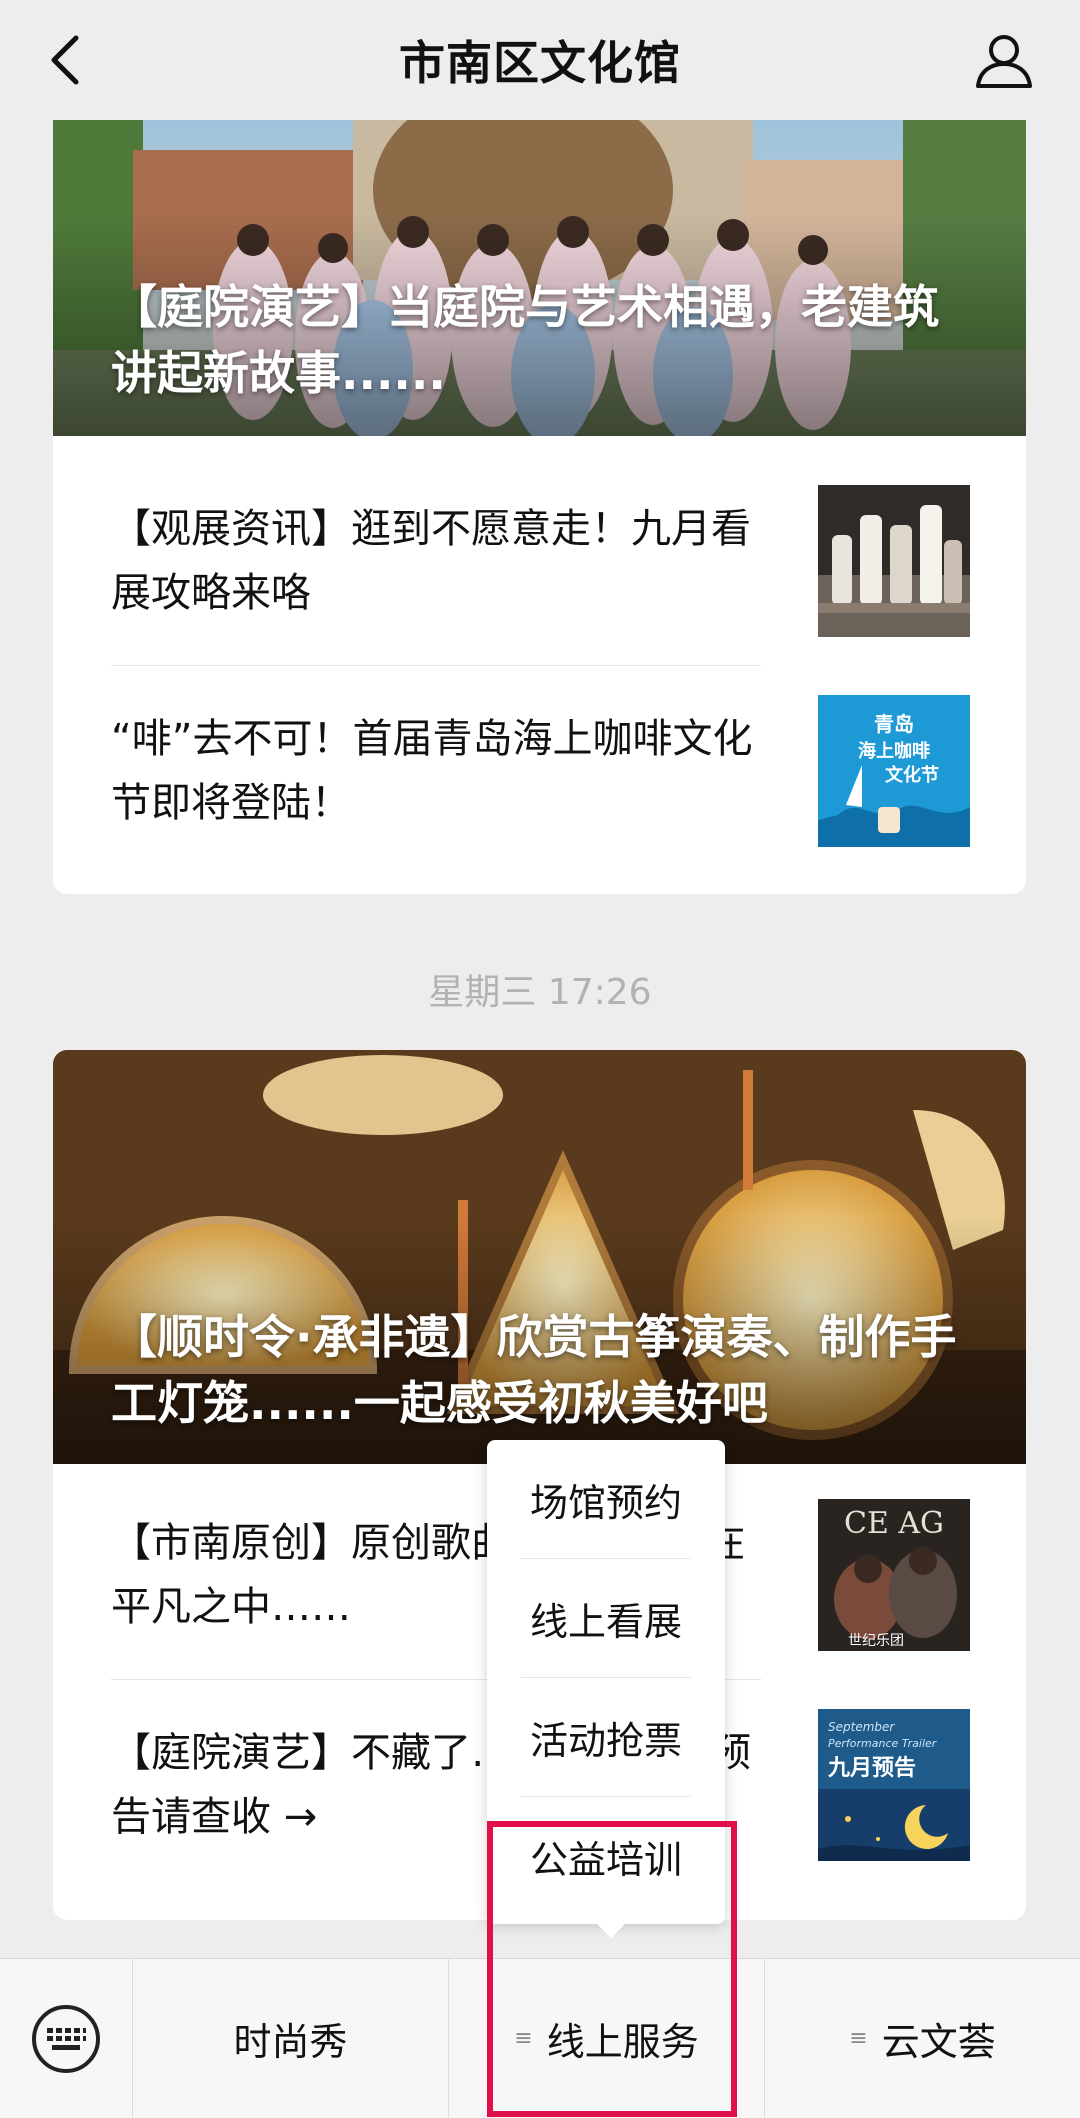 The width and height of the screenshot is (1080, 2118). What do you see at coordinates (861, 1727) in the screenshot?
I see `thumb-text: September` at bounding box center [861, 1727].